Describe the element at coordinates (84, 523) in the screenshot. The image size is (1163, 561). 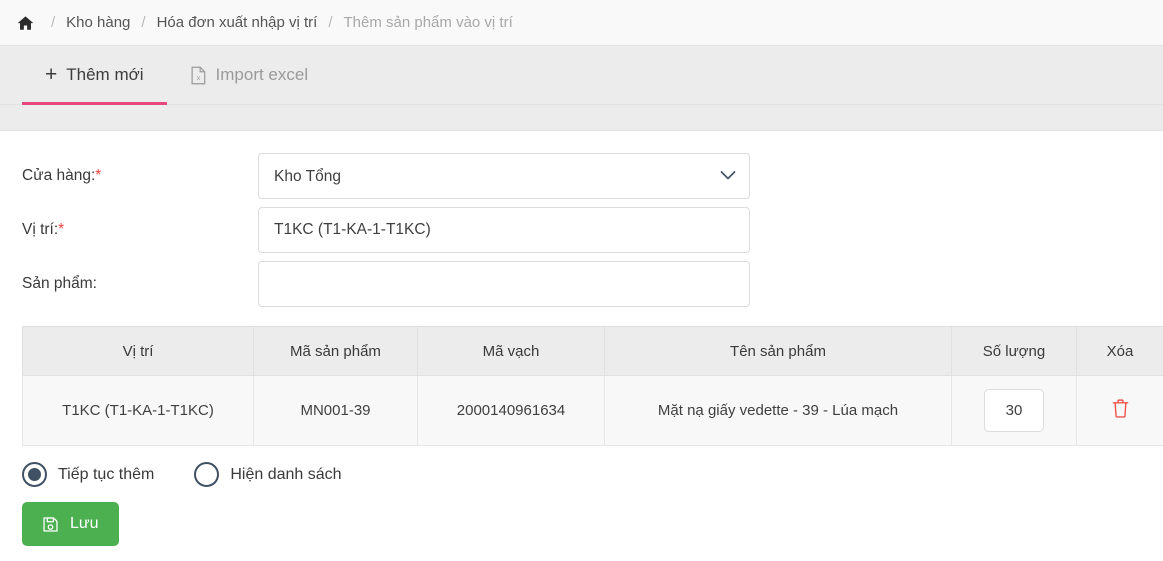
I see `save-button-label: Lưu` at that location.